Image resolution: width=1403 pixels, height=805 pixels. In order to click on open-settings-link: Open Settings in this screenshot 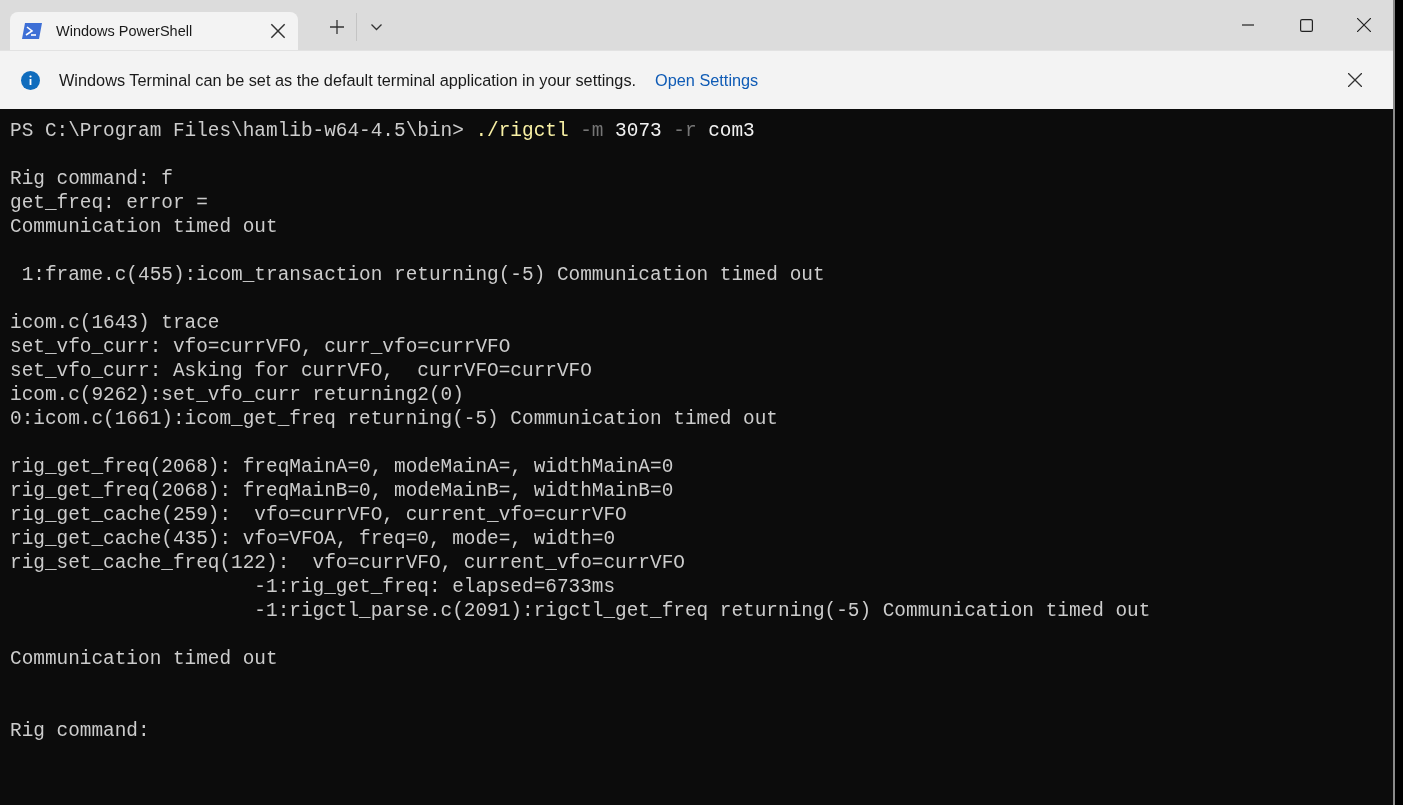, I will do `click(707, 80)`.